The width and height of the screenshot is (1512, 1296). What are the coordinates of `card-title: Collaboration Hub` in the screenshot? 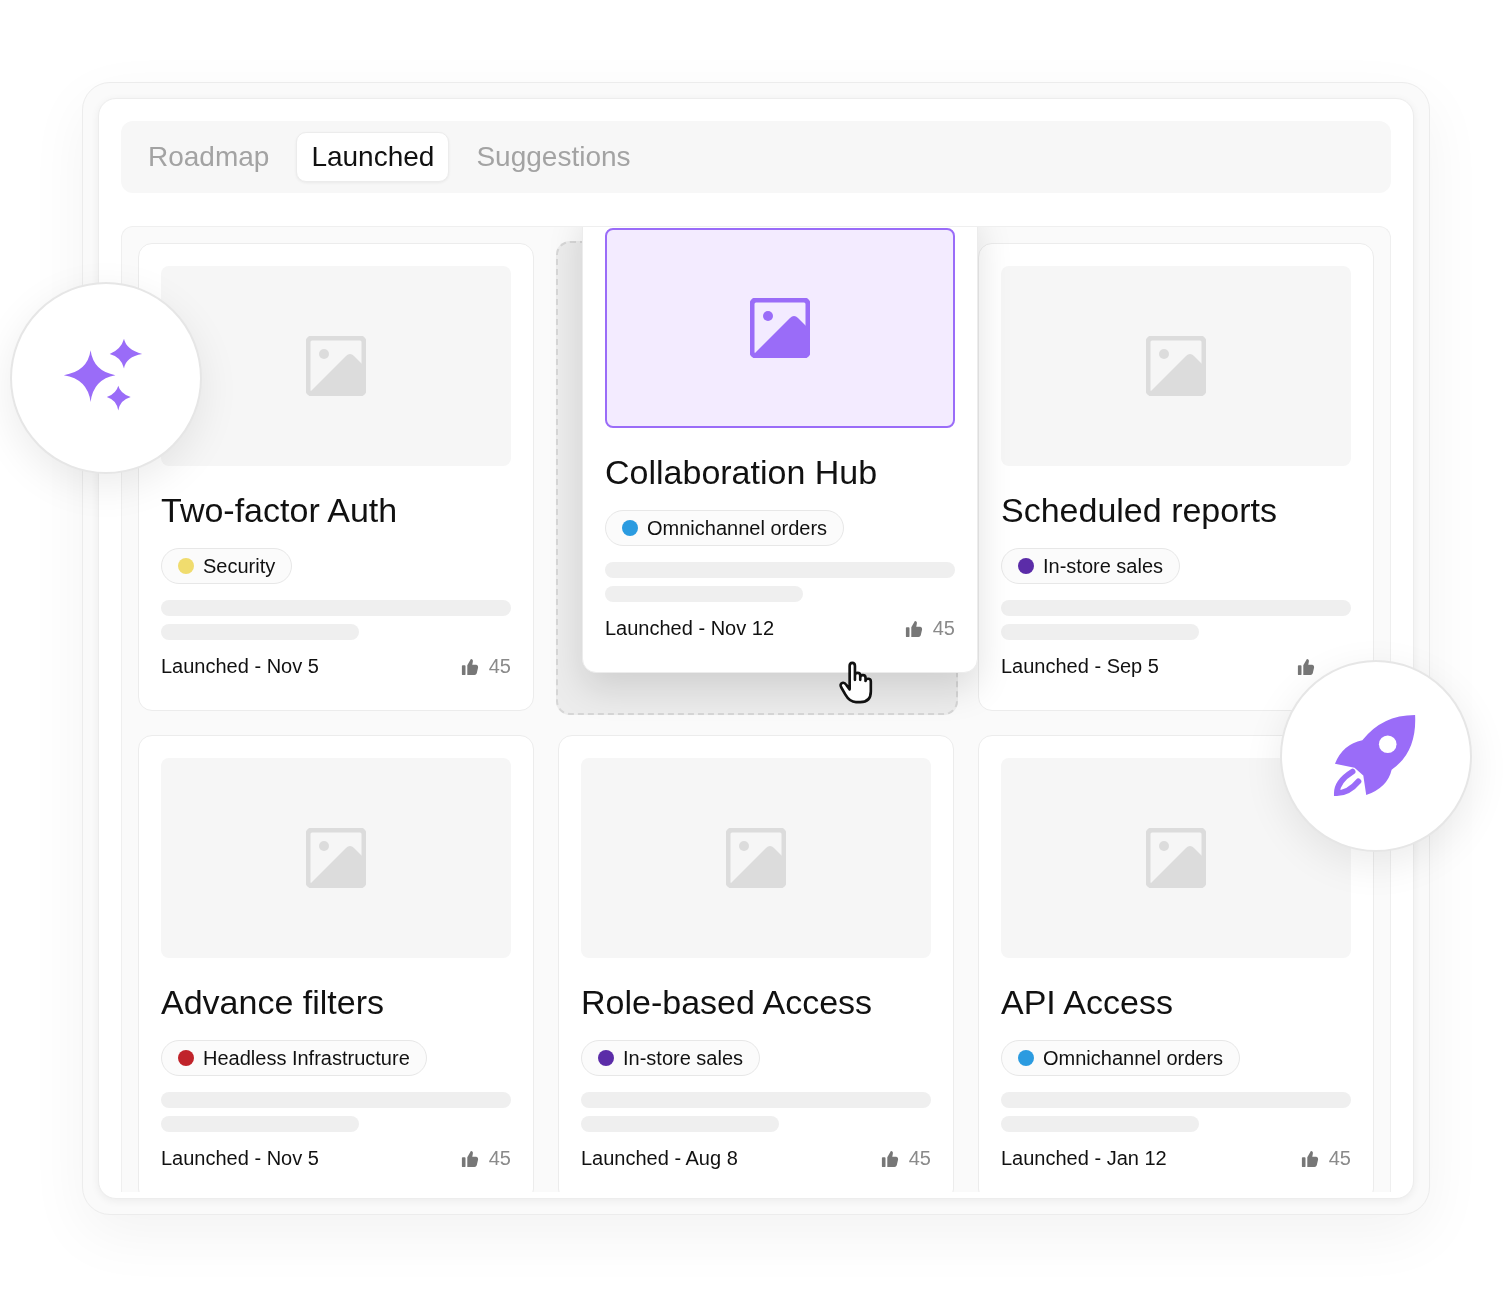 It's located at (742, 472).